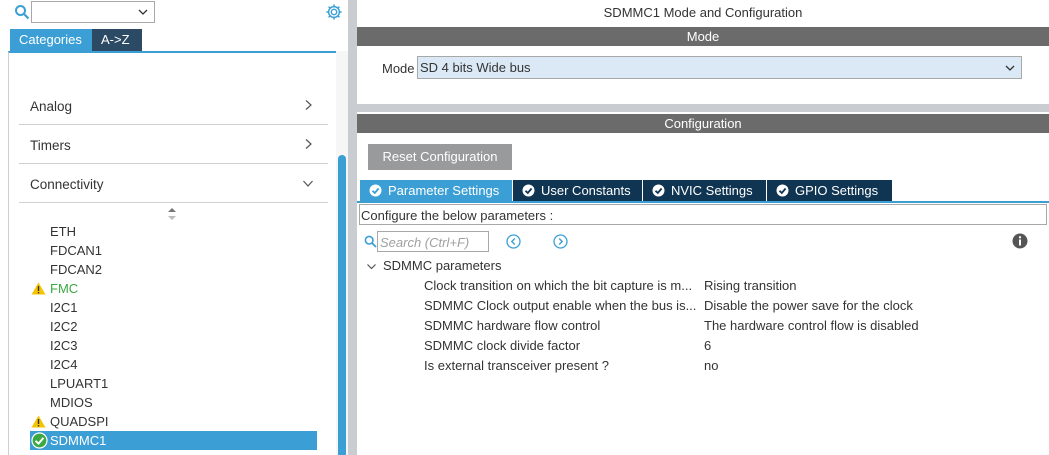  Describe the element at coordinates (475, 67) in the screenshot. I see `mode-select-value: SD 4 bits Wide bus` at that location.